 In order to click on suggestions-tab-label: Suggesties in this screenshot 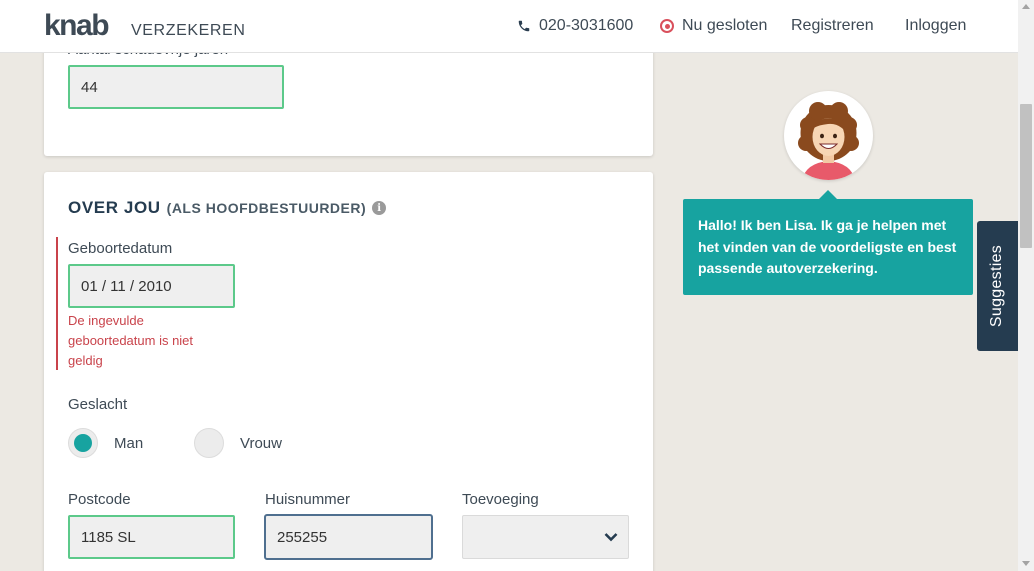, I will do `click(997, 286)`.